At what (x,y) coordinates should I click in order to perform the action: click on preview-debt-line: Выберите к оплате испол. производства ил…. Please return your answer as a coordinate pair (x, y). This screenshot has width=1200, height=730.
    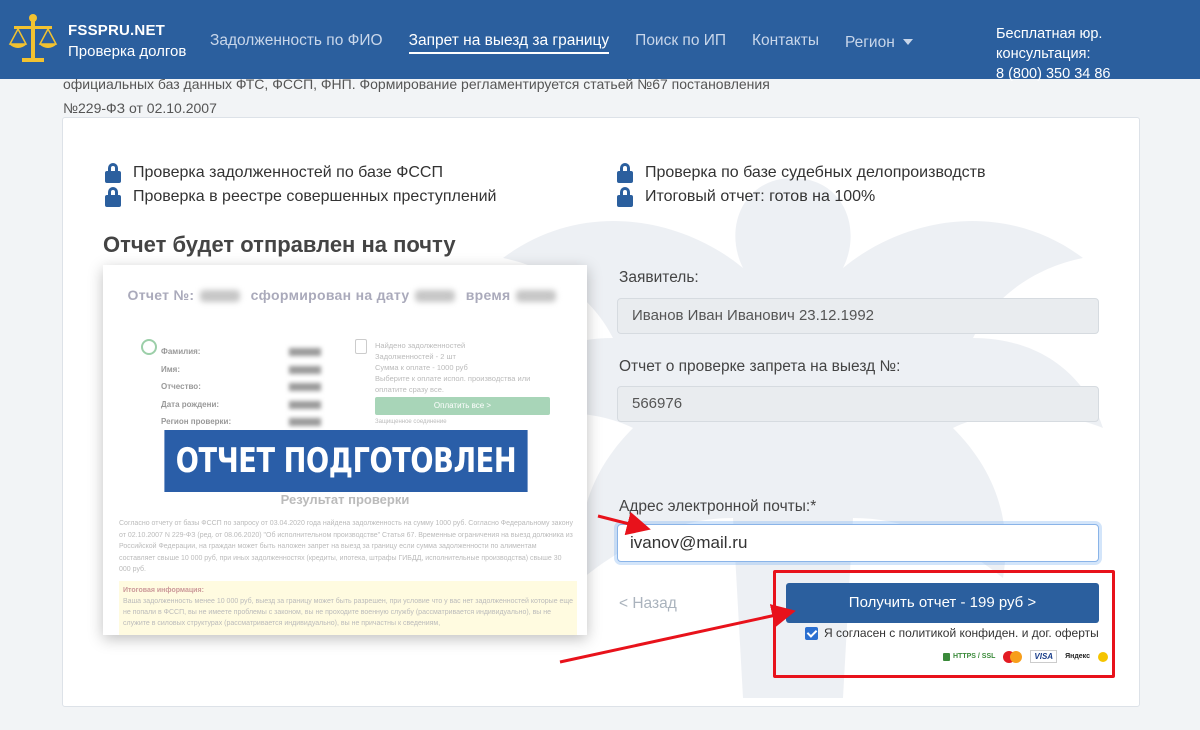
    Looking at the image, I should click on (453, 378).